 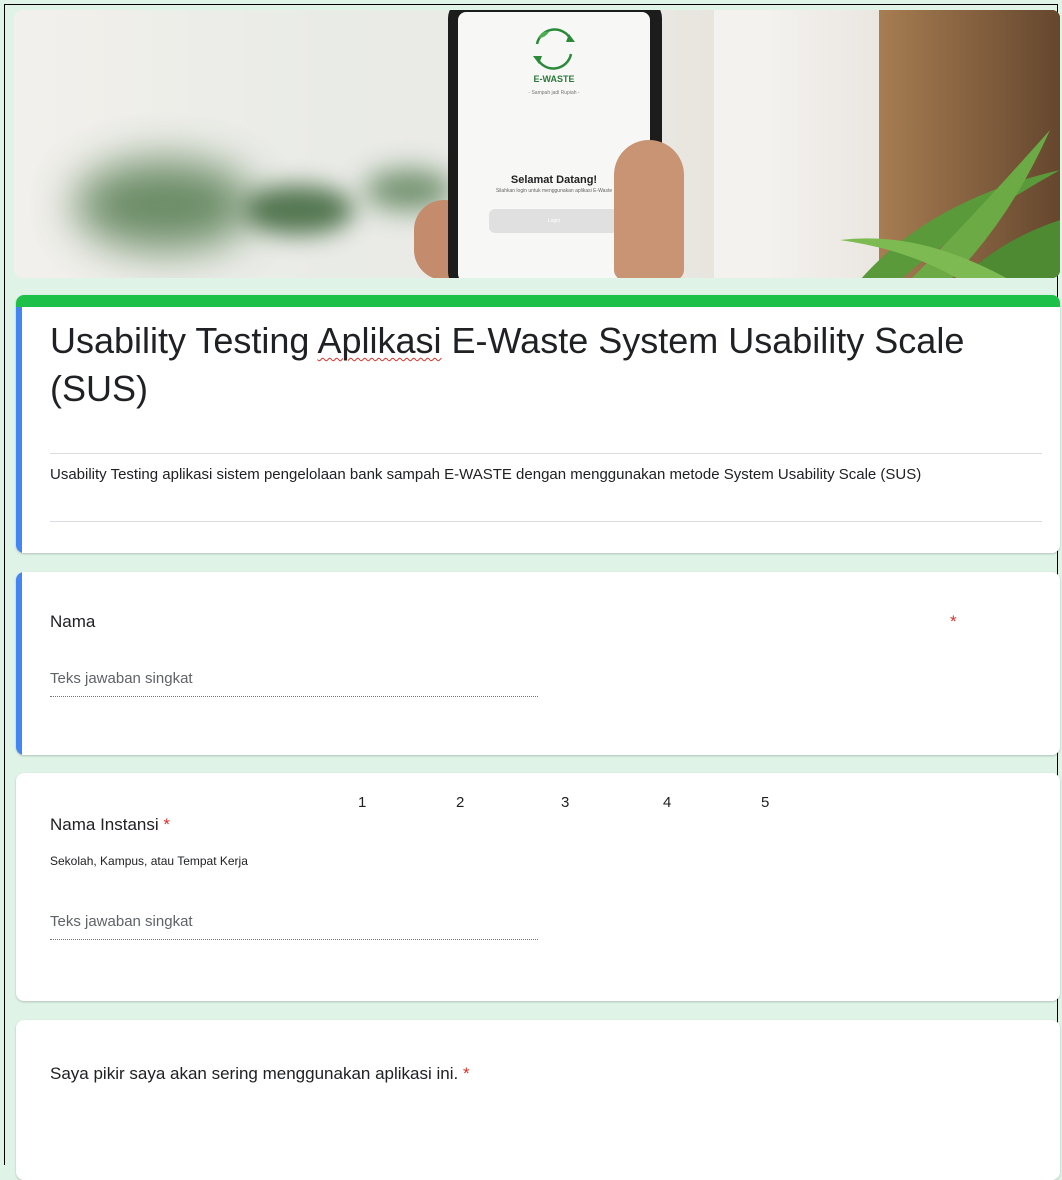 I want to click on scale-label-3: 3, so click(x=565, y=802).